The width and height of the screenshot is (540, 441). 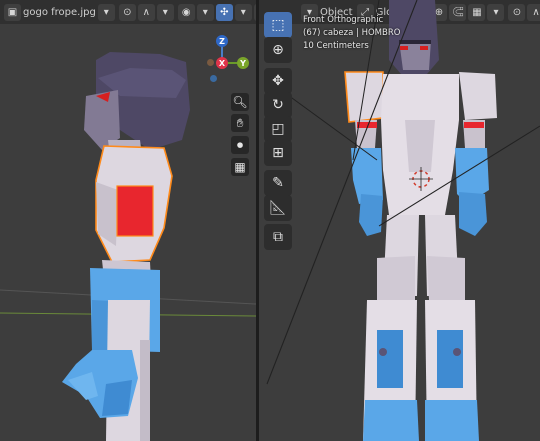 I want to click on measure-icon: 📐︎, so click(x=278, y=208).